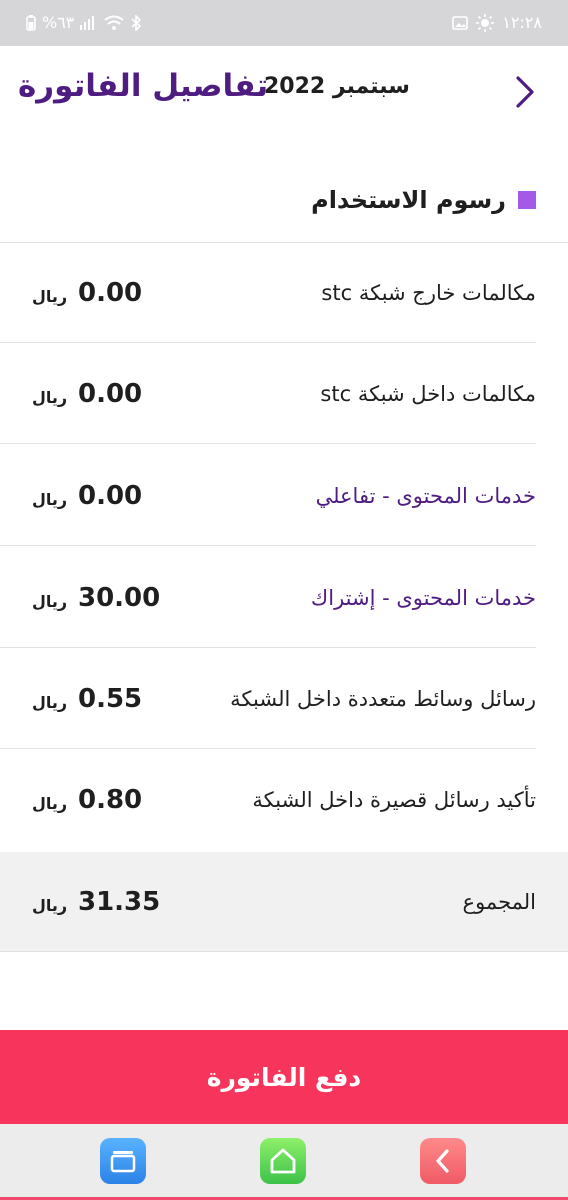 Image resolution: width=568 pixels, height=1200 pixels. I want to click on wifi-icon, so click(114, 22).